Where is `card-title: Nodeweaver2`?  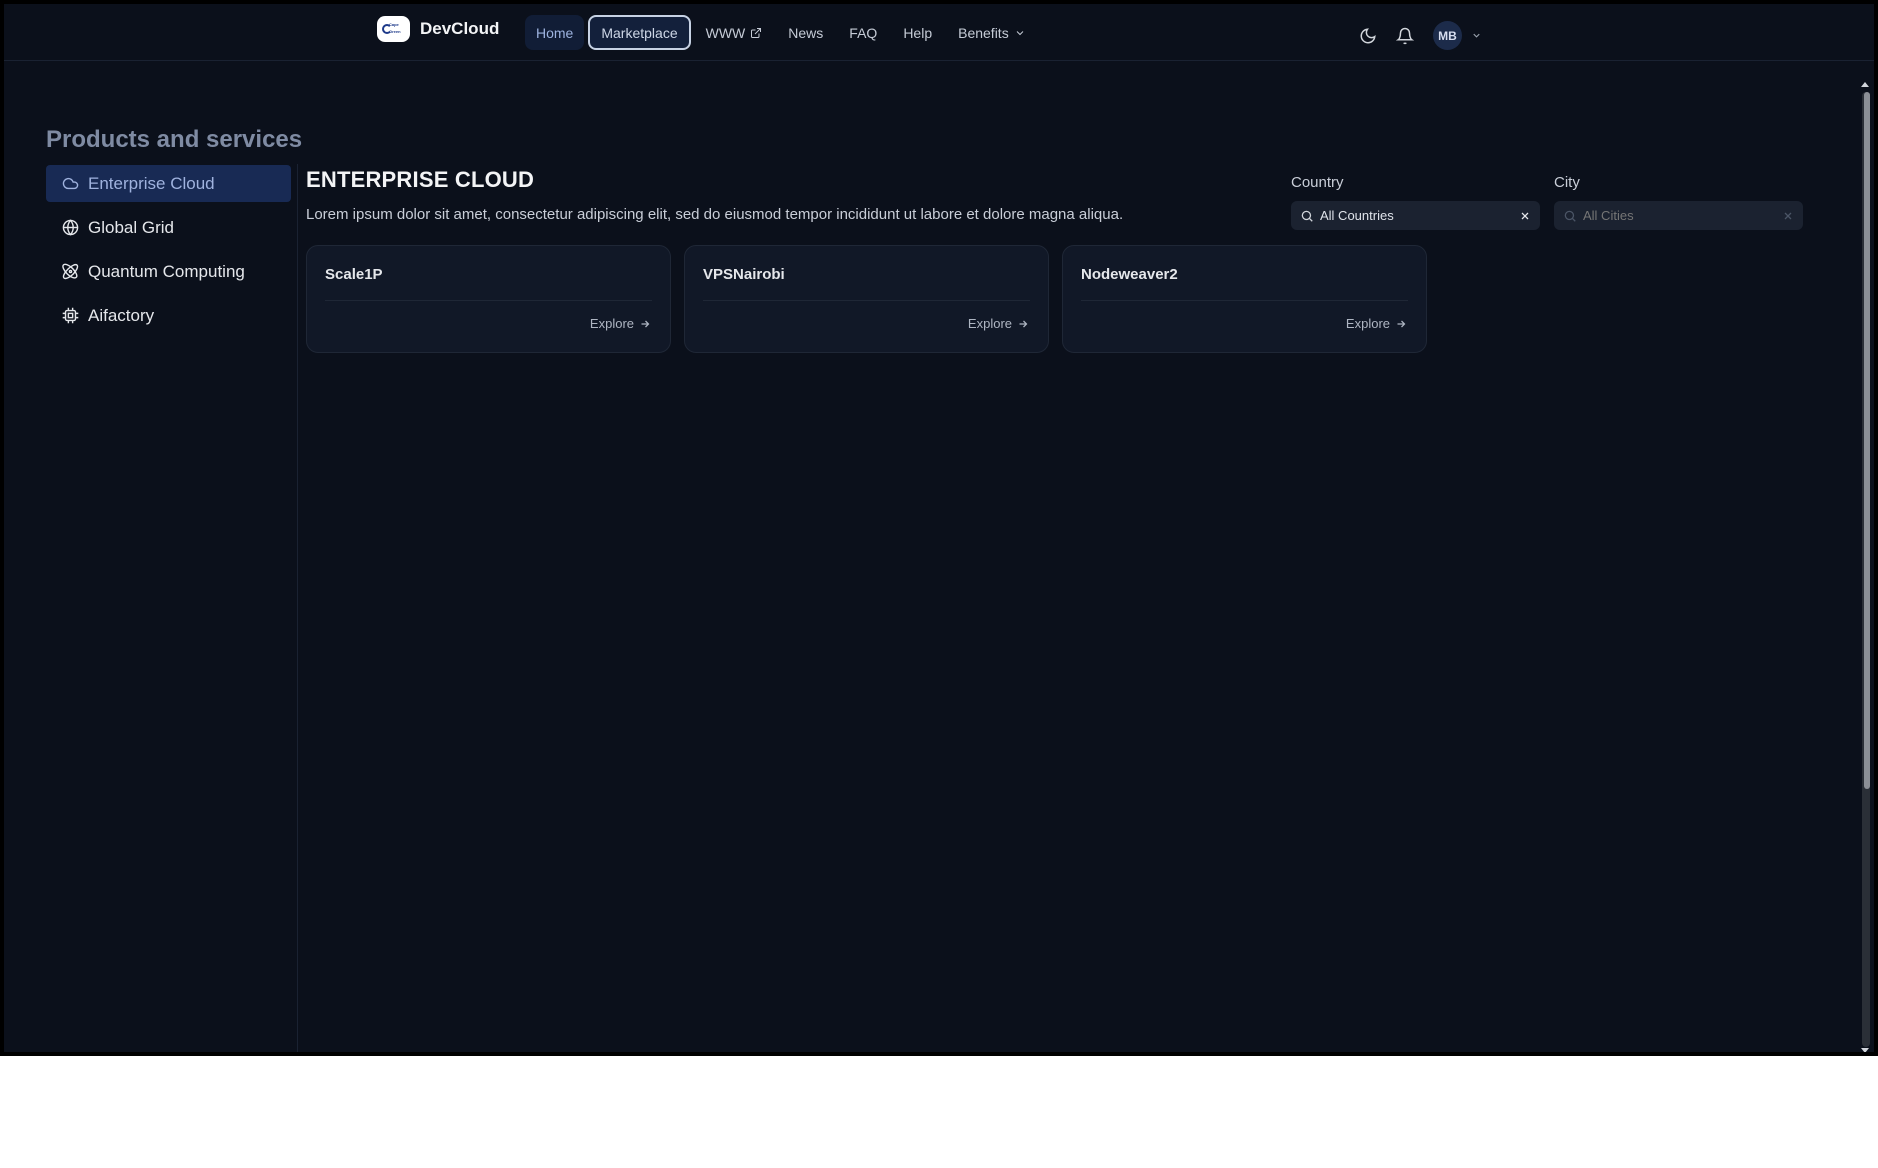 card-title: Nodeweaver2 is located at coordinates (1129, 274).